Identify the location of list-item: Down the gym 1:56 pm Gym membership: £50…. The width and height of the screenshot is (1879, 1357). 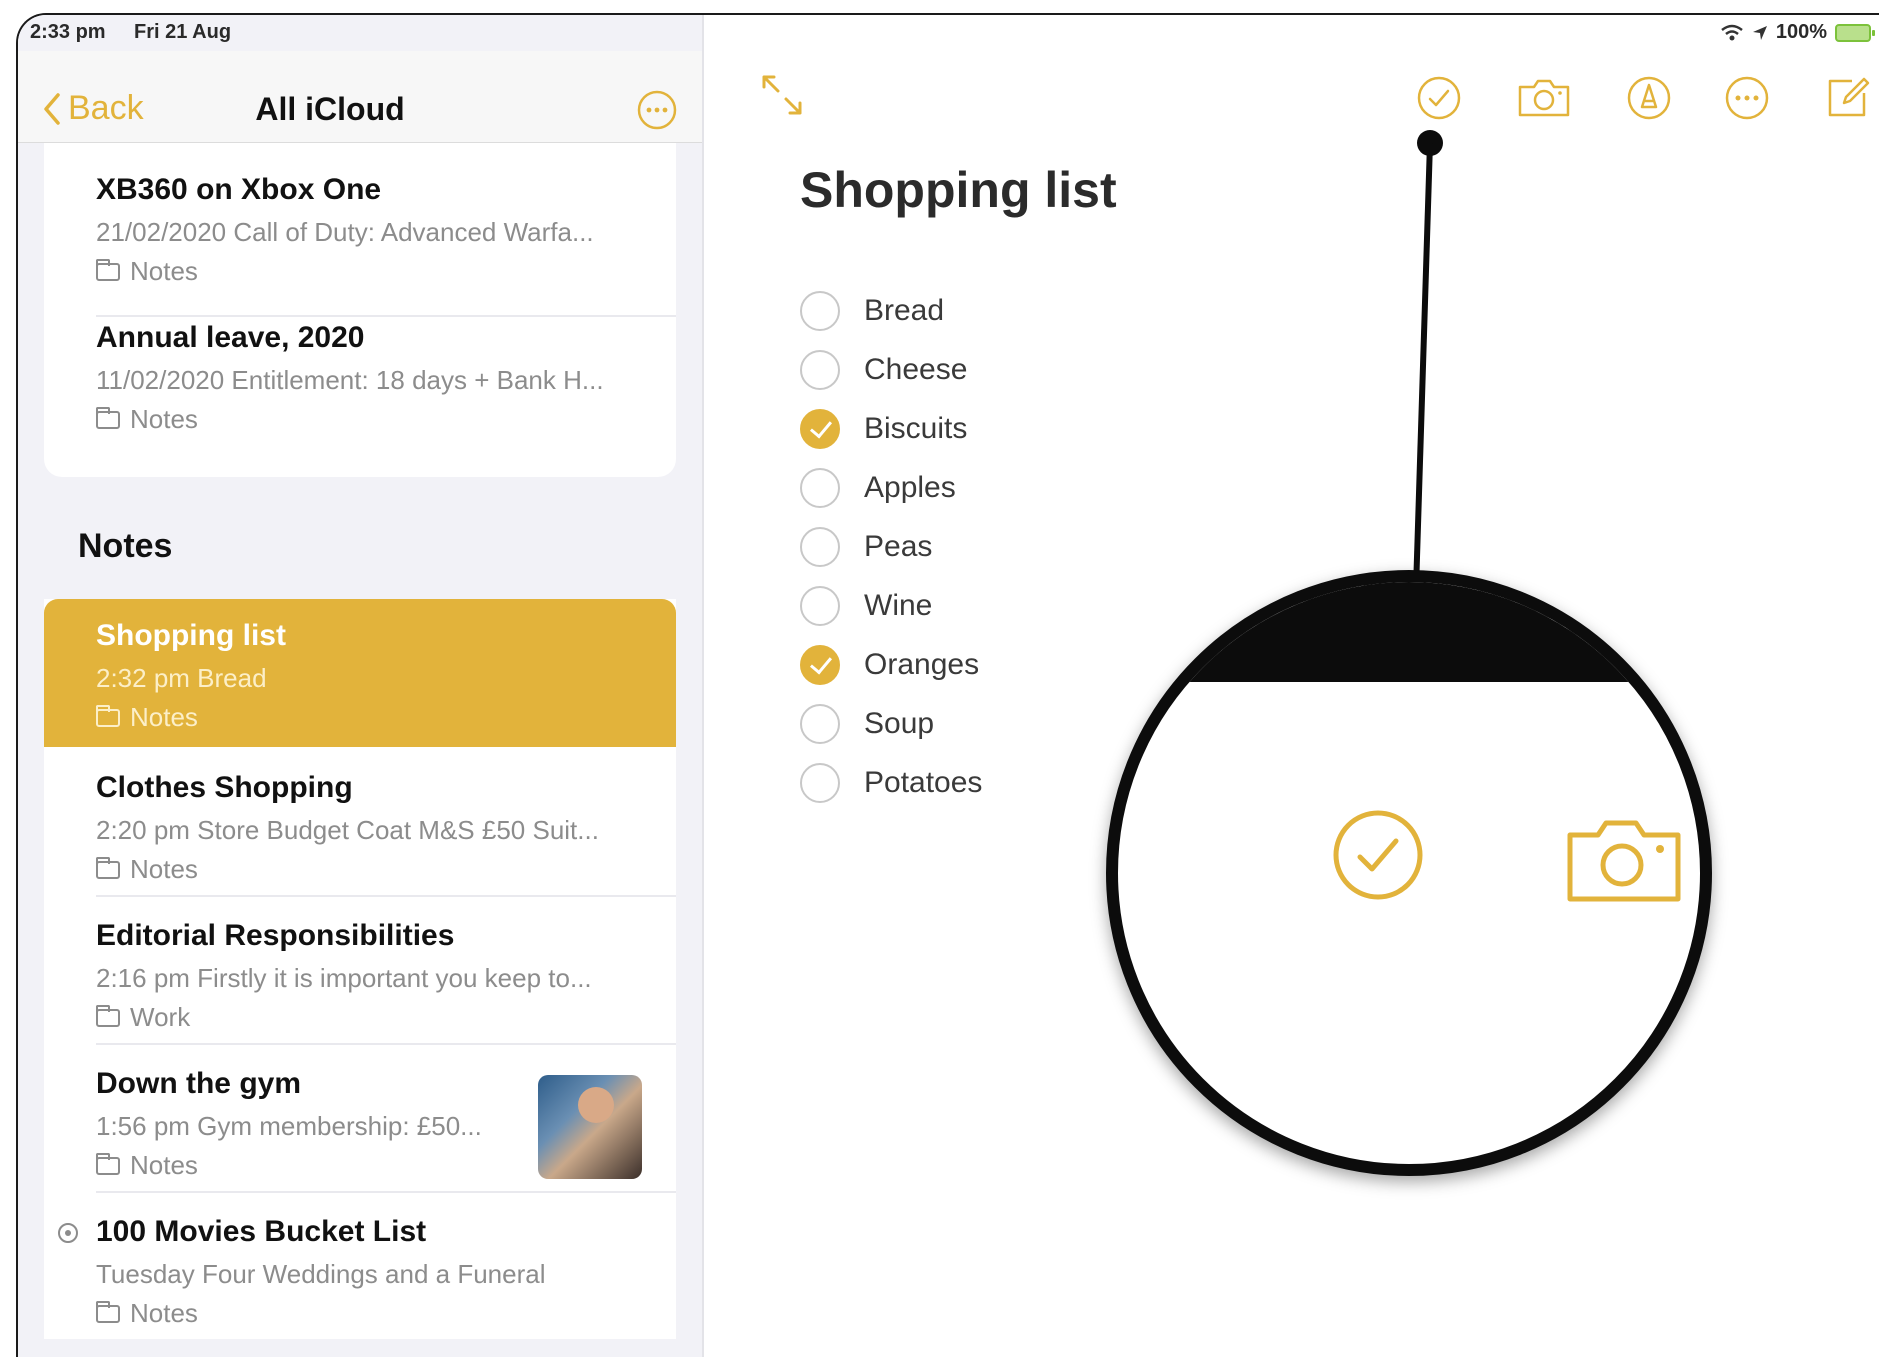
(379, 1124).